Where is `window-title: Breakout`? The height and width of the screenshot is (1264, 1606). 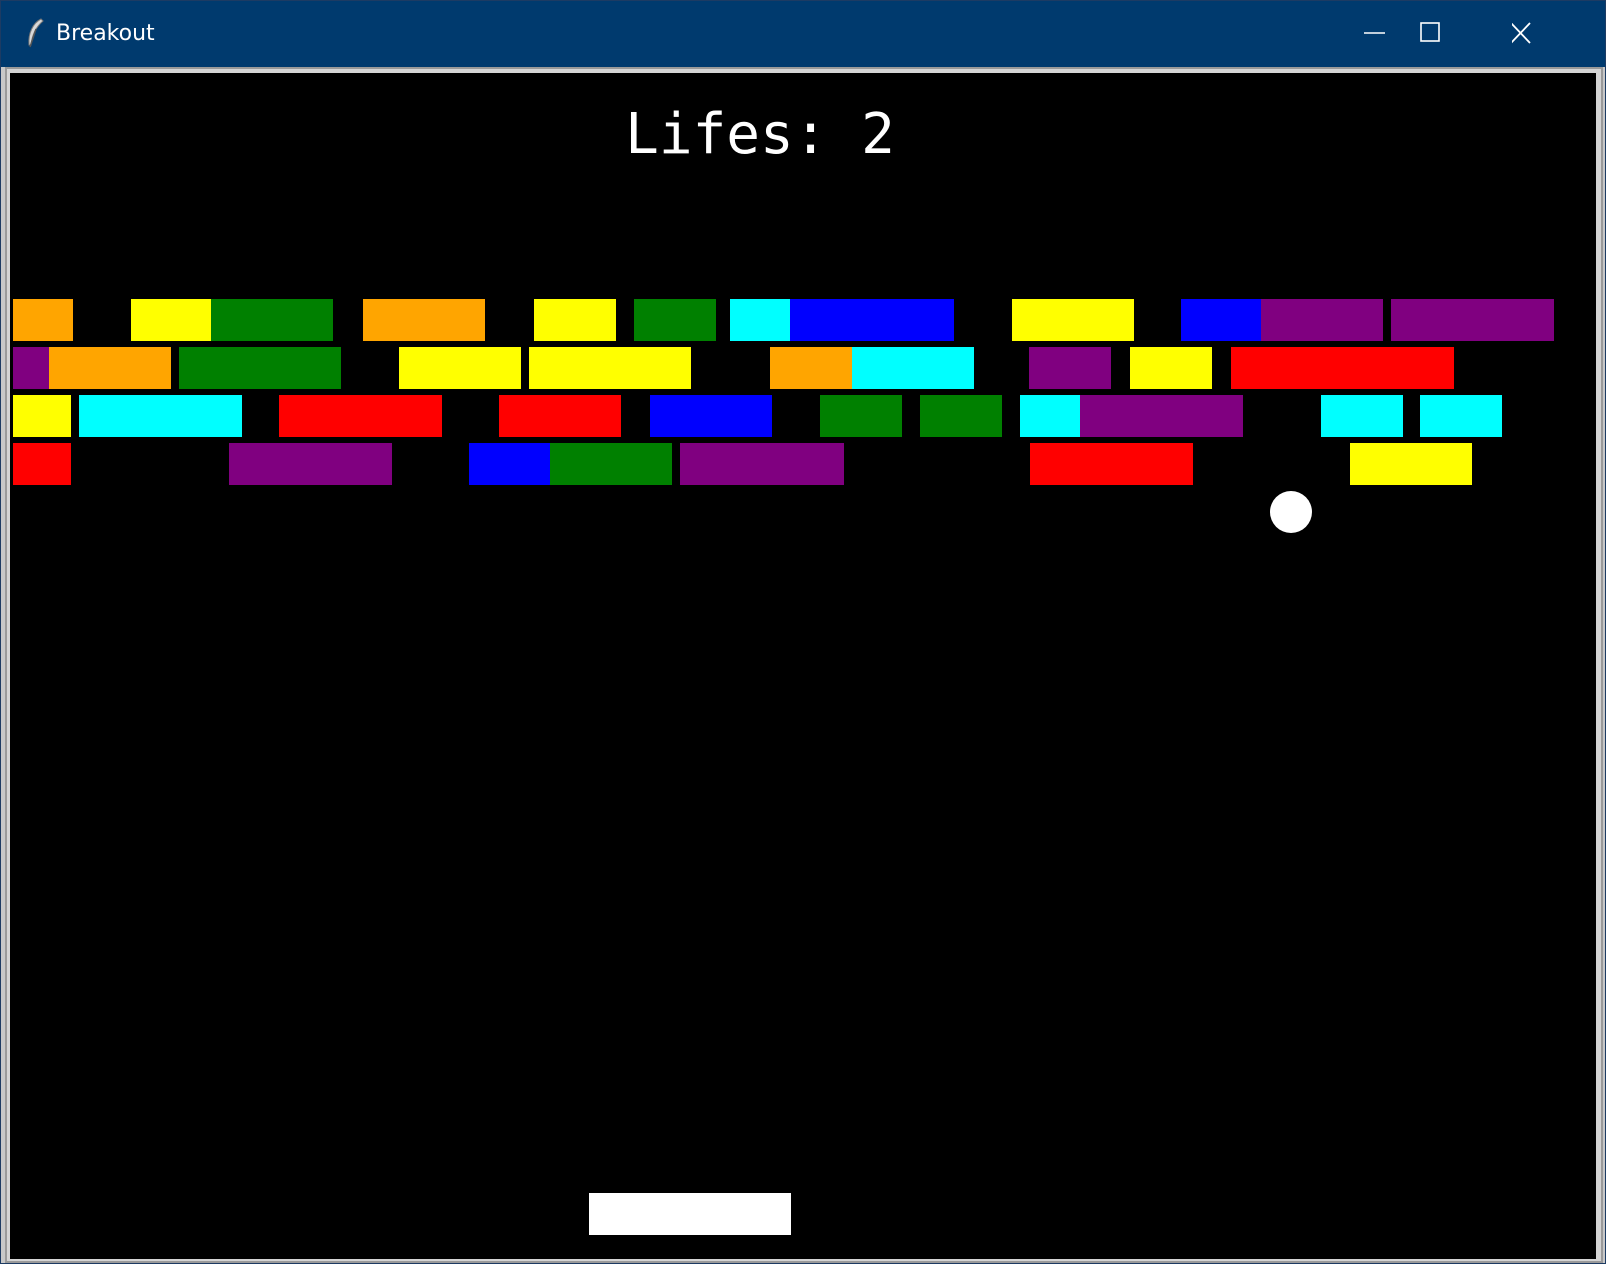 window-title: Breakout is located at coordinates (105, 33).